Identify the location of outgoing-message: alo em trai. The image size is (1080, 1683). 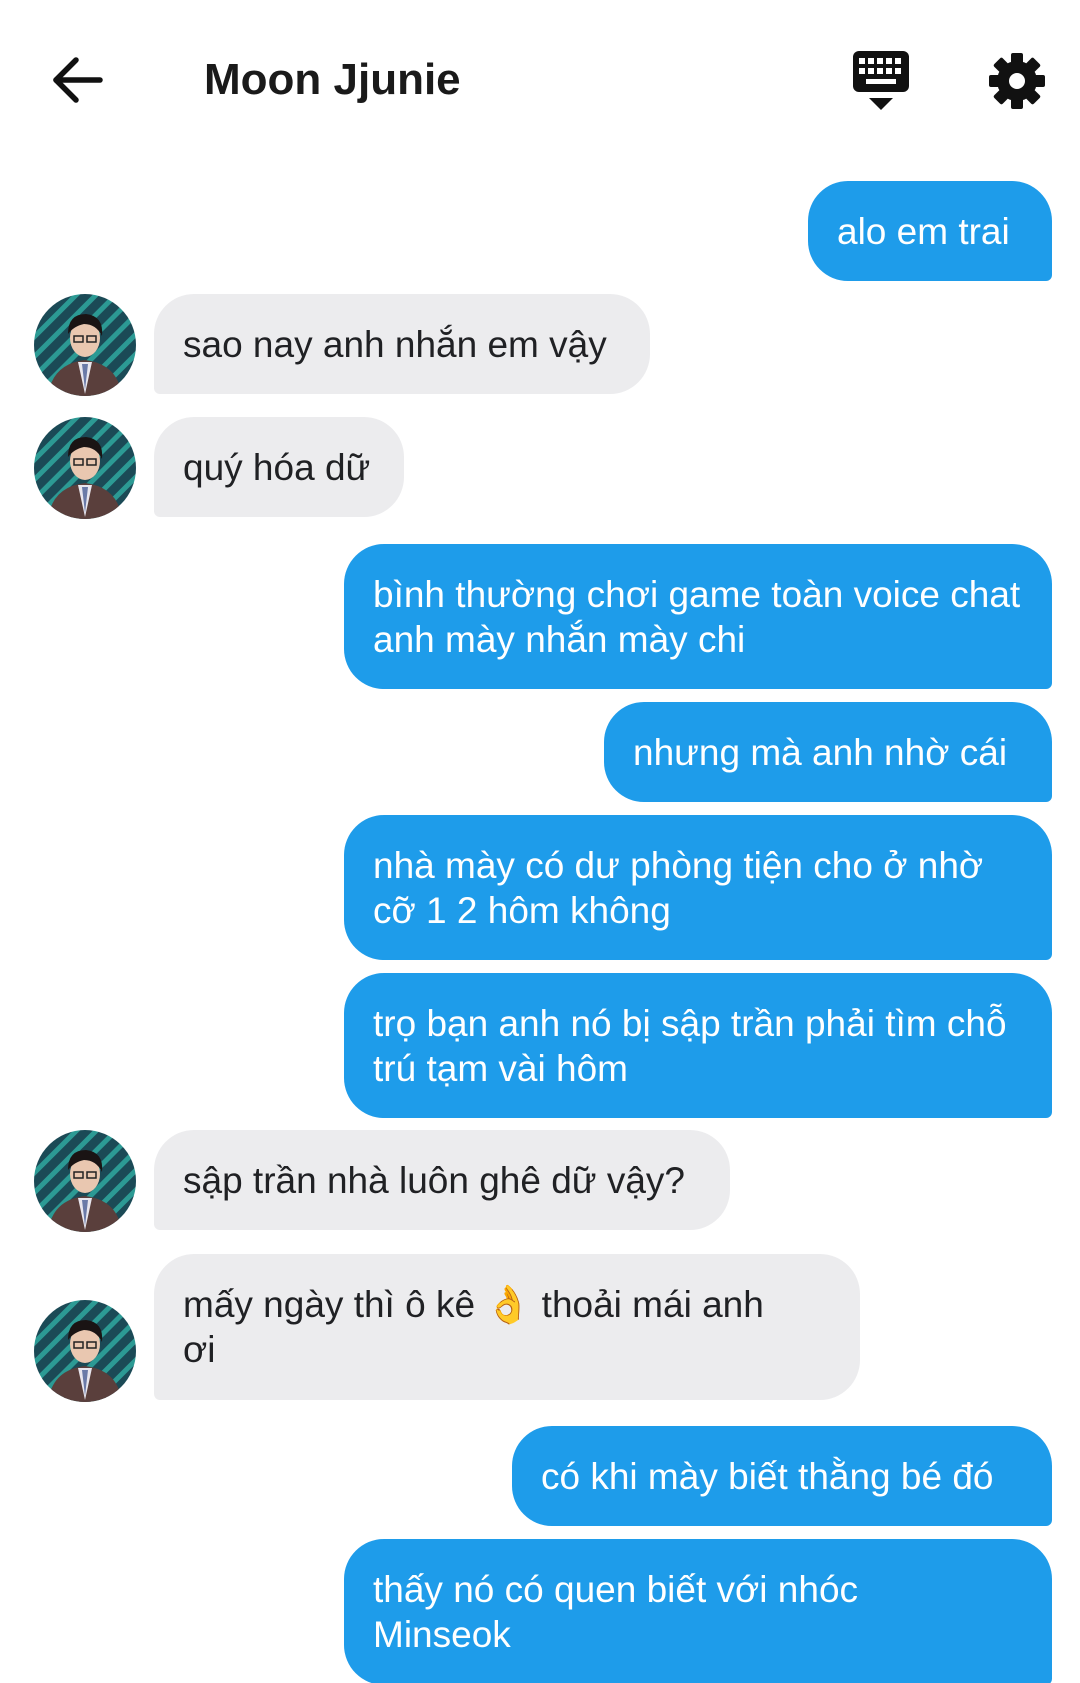
(930, 231).